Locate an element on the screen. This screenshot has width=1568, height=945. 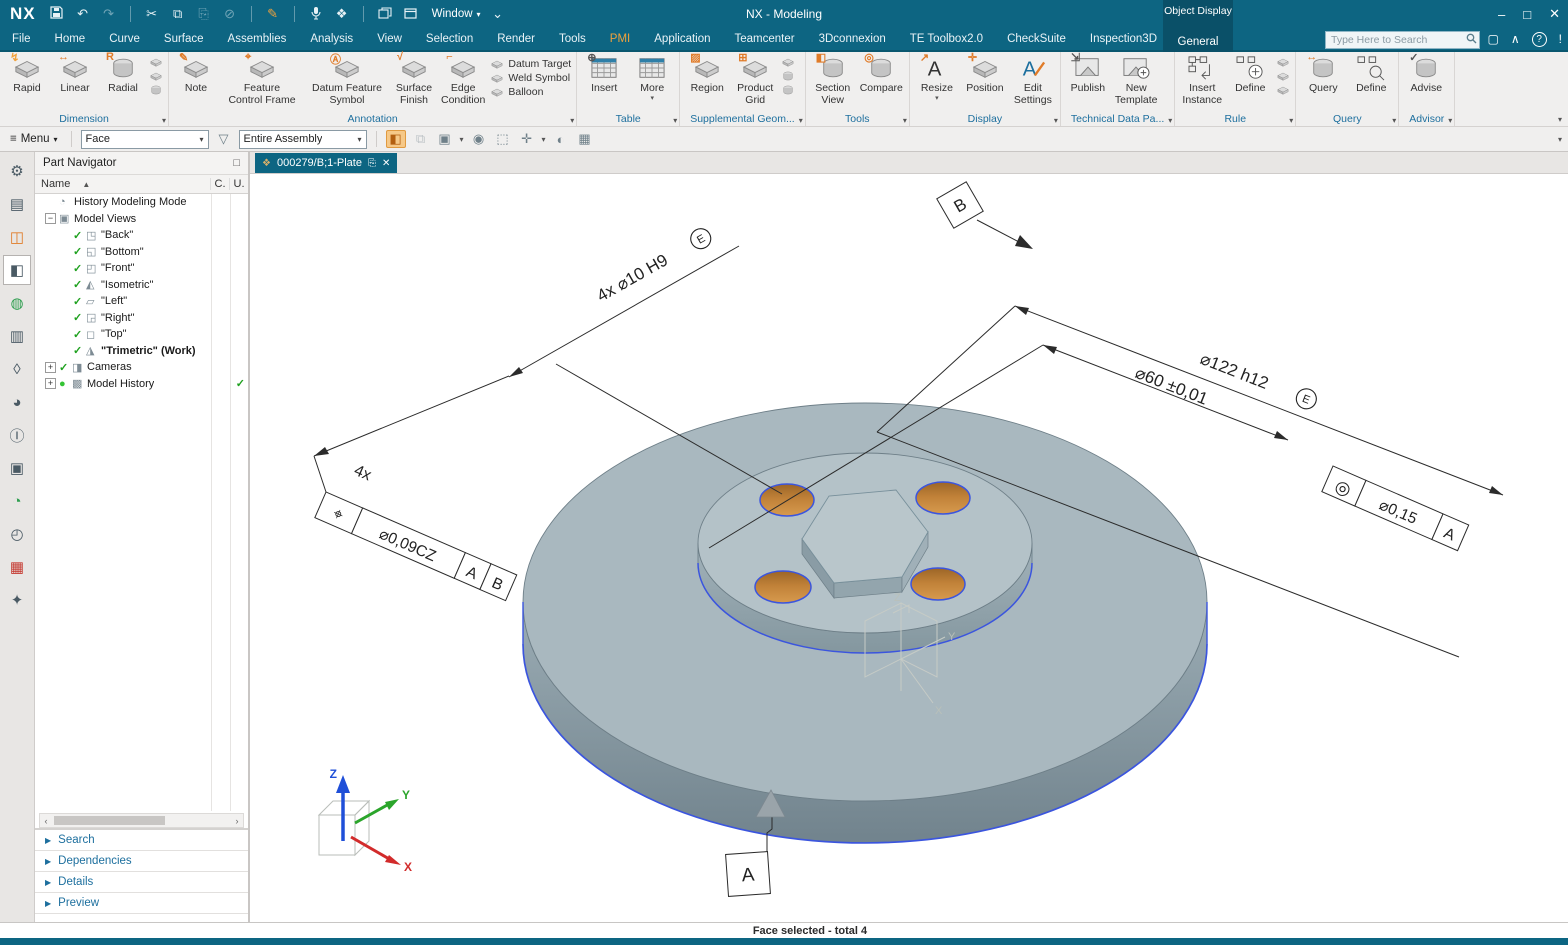
define-query-button: Define is located at coordinates (1371, 74).